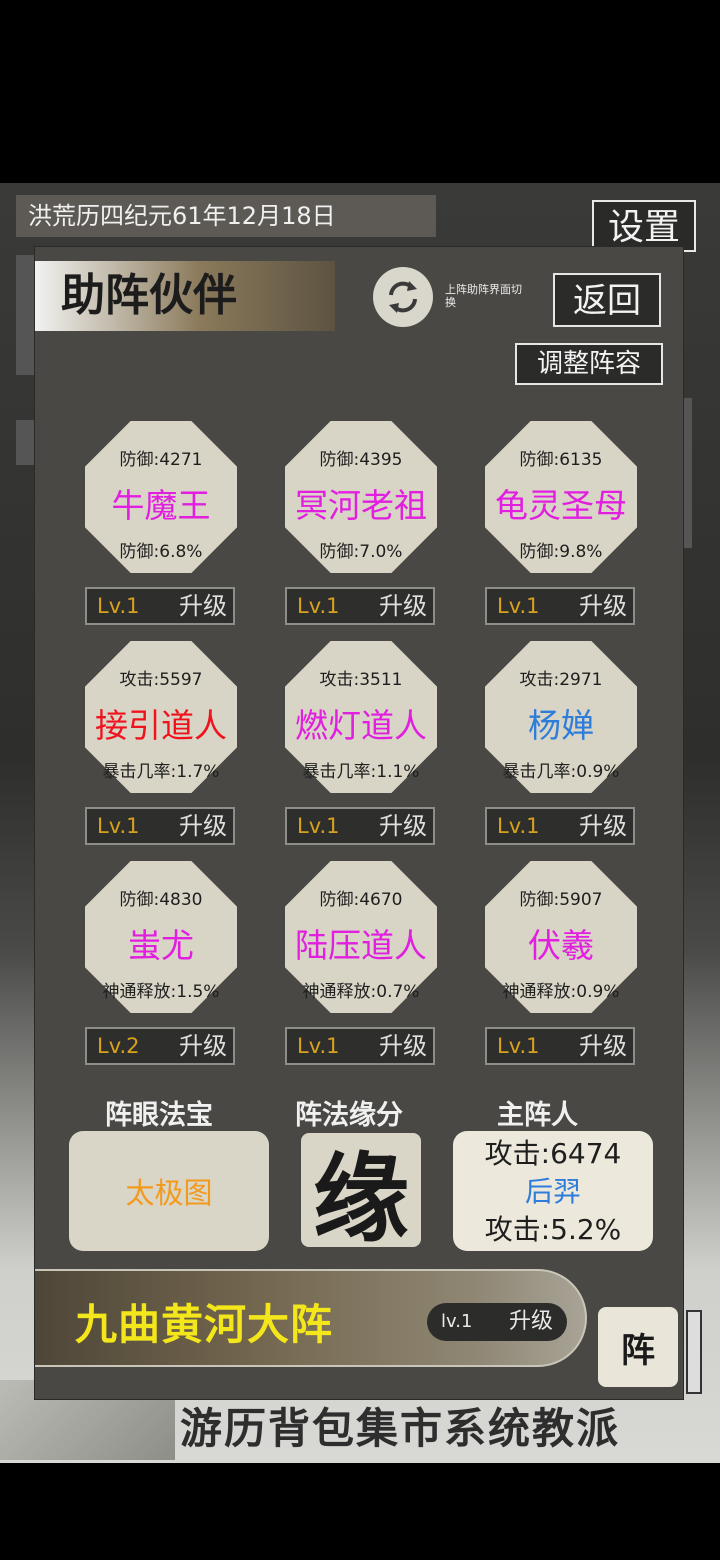  I want to click on treasure-slot: 太极图, so click(169, 1191).